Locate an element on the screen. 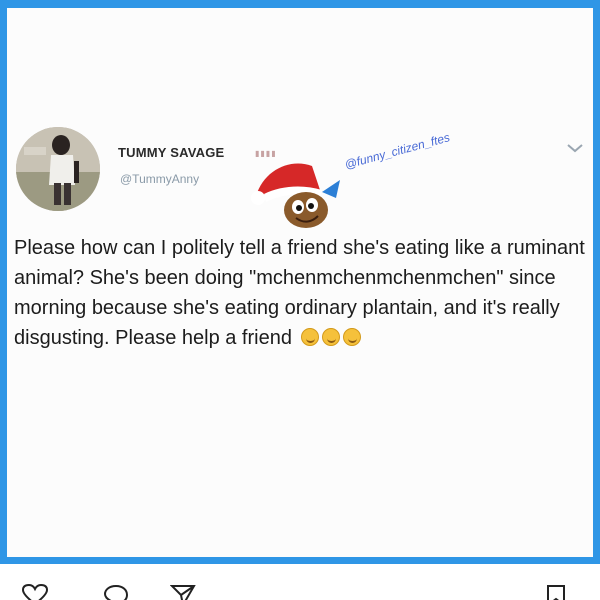  avatar is located at coordinates (58, 169).